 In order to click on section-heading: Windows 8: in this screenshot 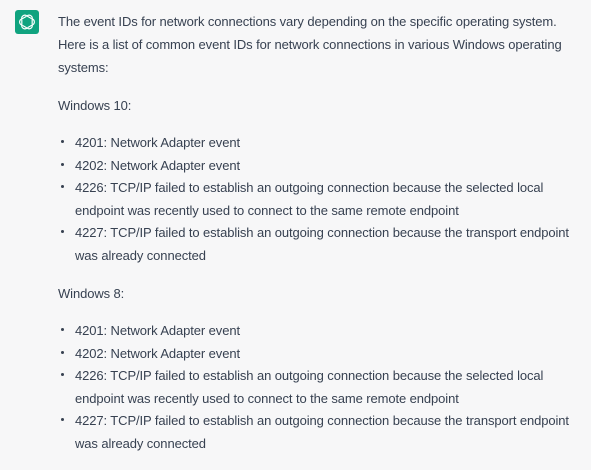, I will do `click(91, 293)`.